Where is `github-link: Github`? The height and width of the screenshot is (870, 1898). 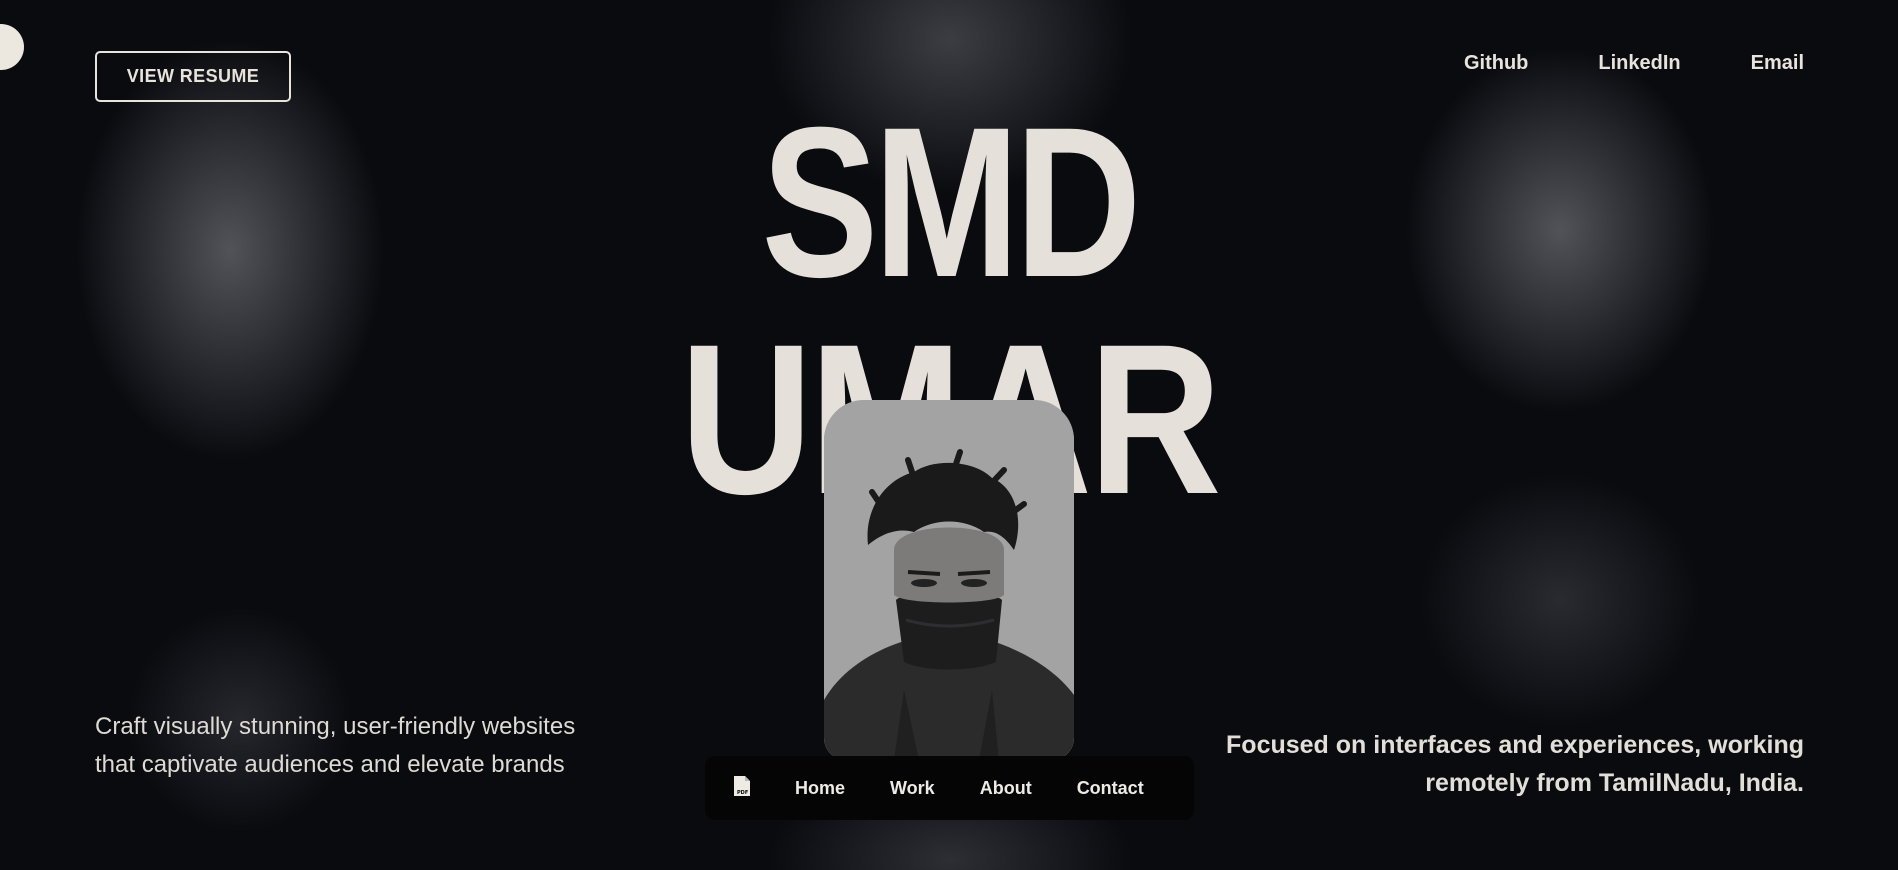
github-link: Github is located at coordinates (1496, 63).